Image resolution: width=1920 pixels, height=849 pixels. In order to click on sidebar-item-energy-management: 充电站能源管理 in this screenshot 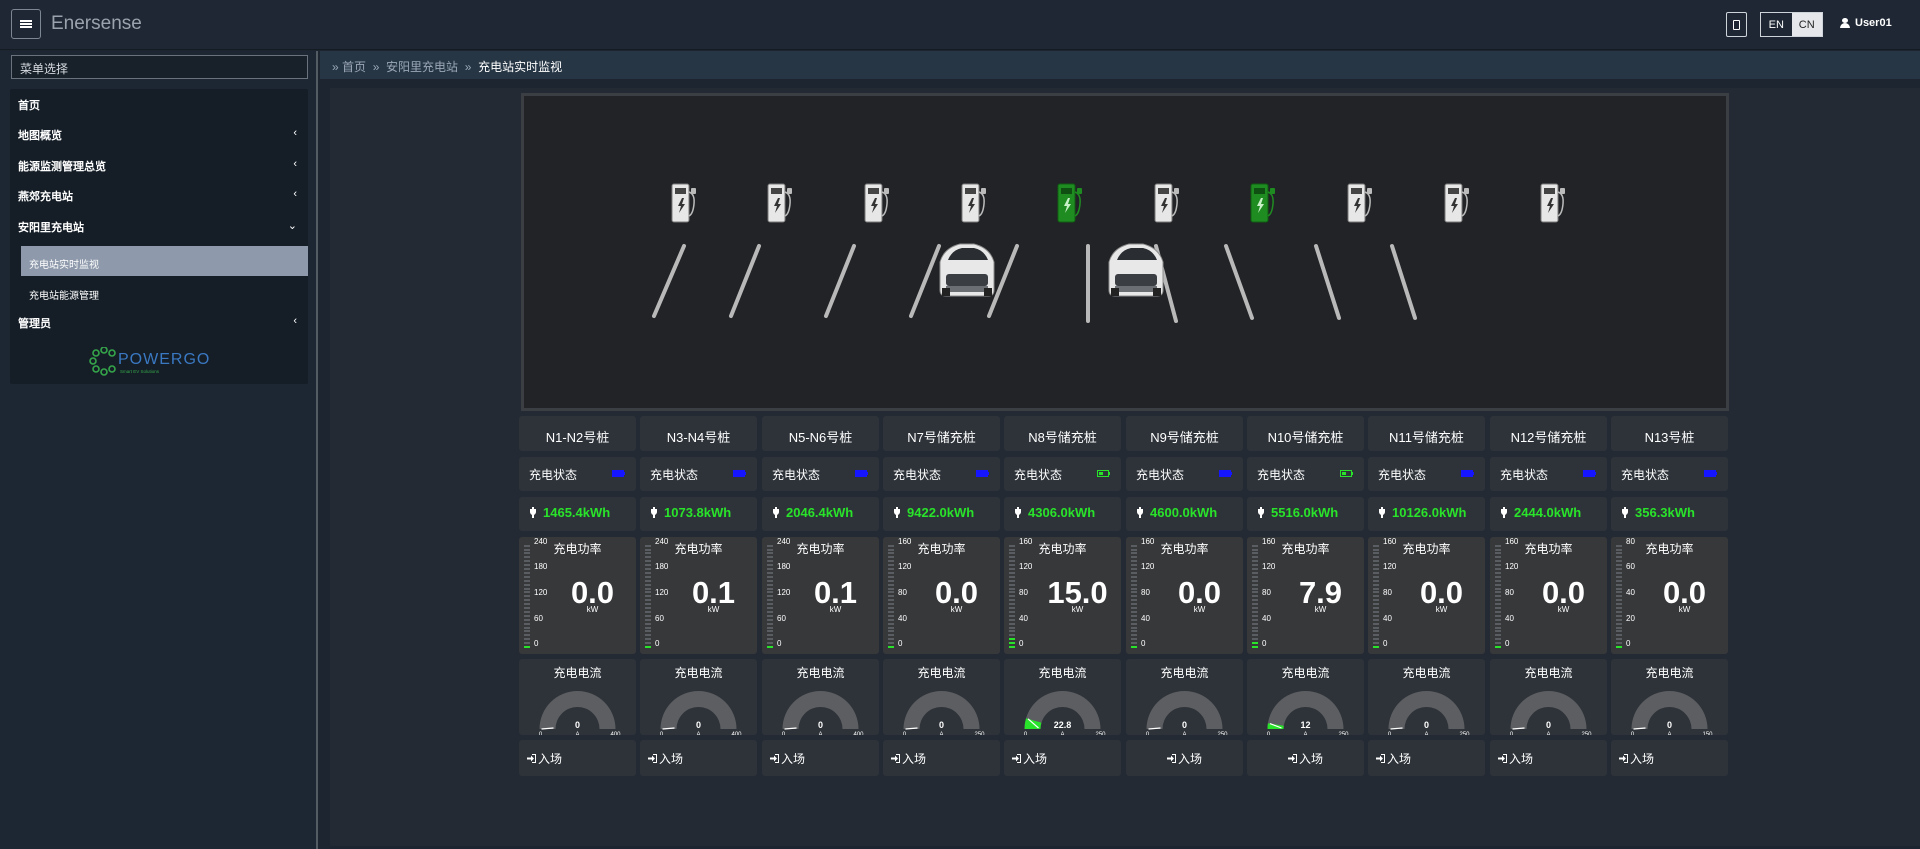, I will do `click(164, 292)`.